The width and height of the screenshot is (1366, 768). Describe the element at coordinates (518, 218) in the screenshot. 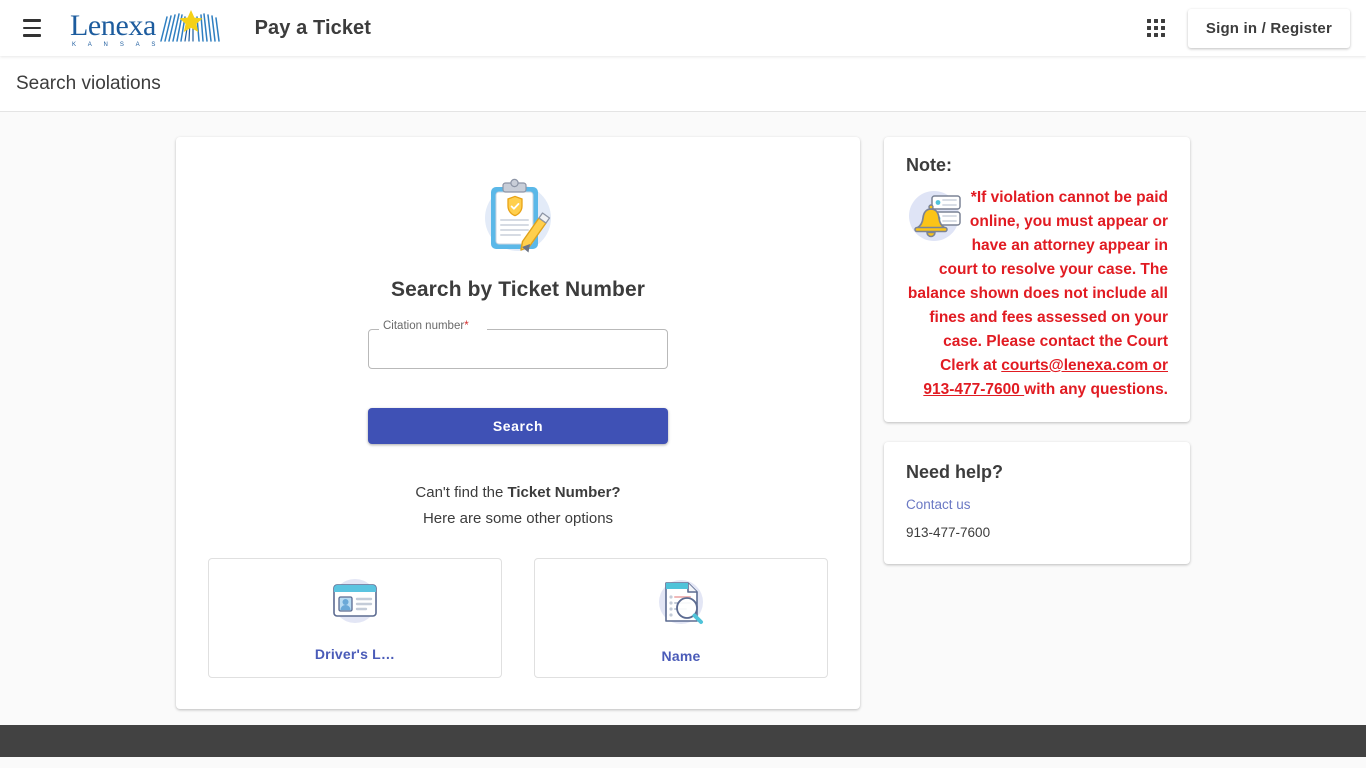

I see `clipboard-shield-icon` at that location.